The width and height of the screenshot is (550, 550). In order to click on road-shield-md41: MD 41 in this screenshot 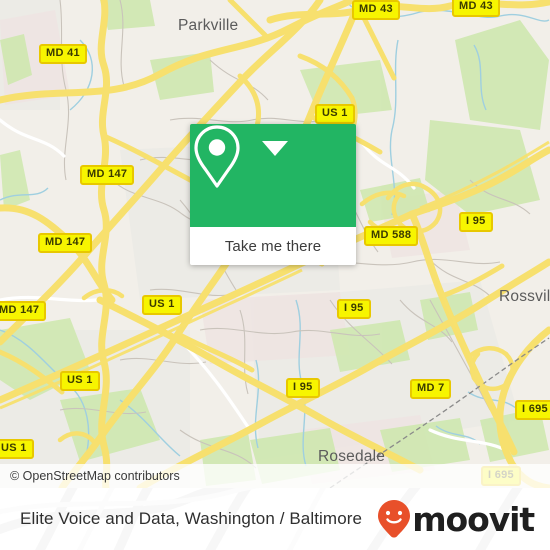, I will do `click(63, 54)`.